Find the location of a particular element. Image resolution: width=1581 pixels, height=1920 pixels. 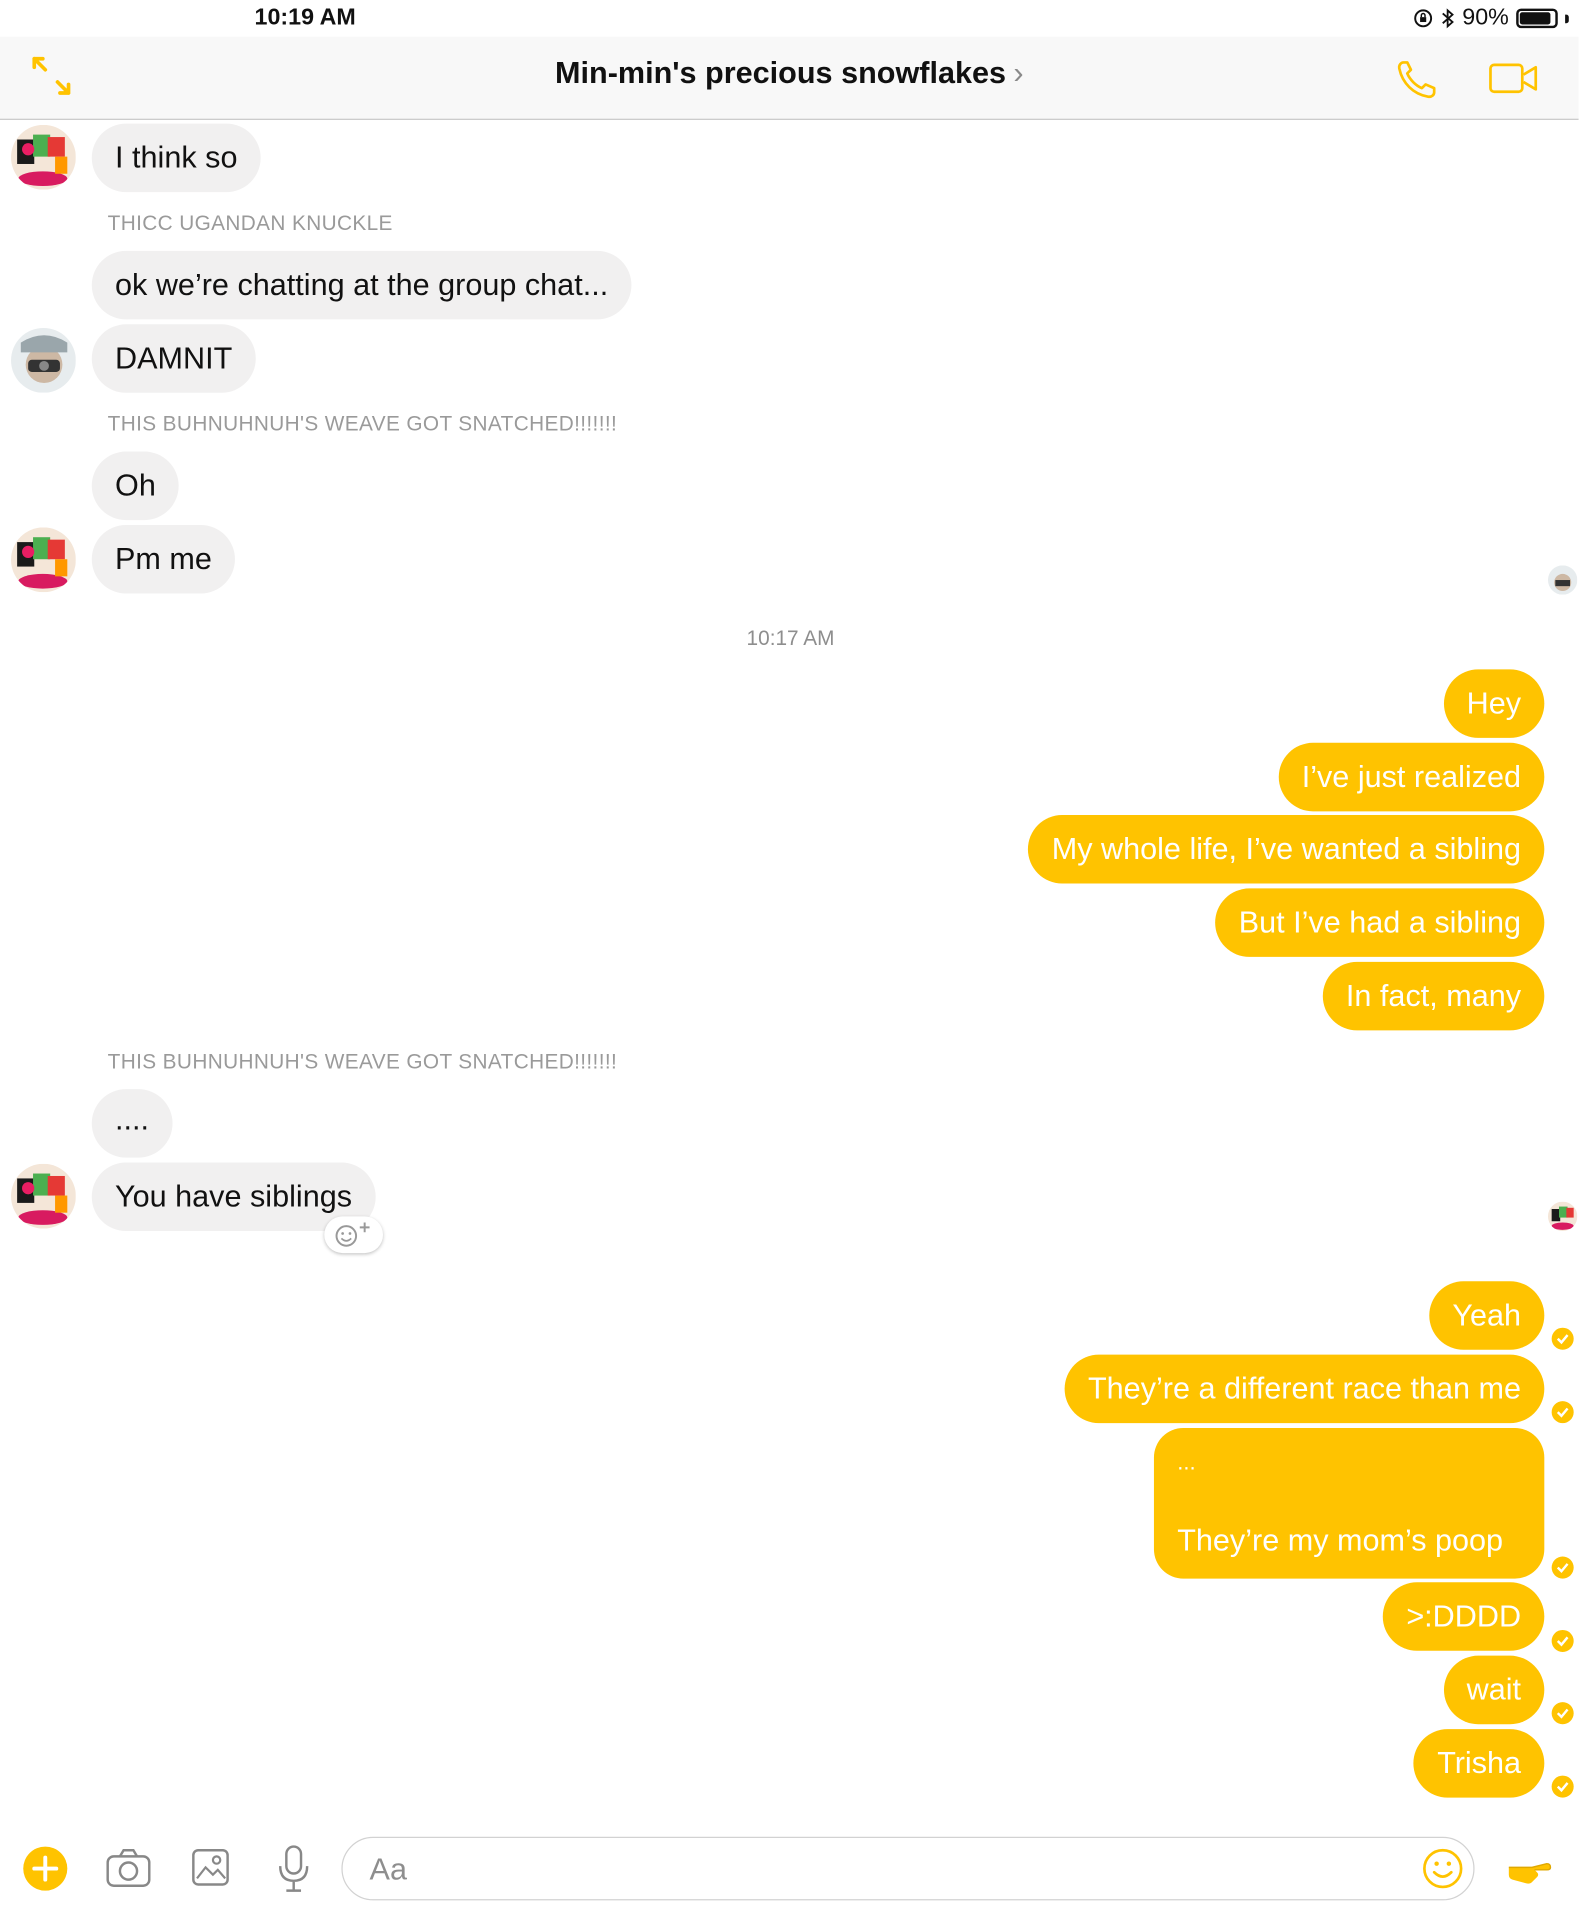

message-bubble-outgoing: I’ve just realized is located at coordinates (1411, 777).